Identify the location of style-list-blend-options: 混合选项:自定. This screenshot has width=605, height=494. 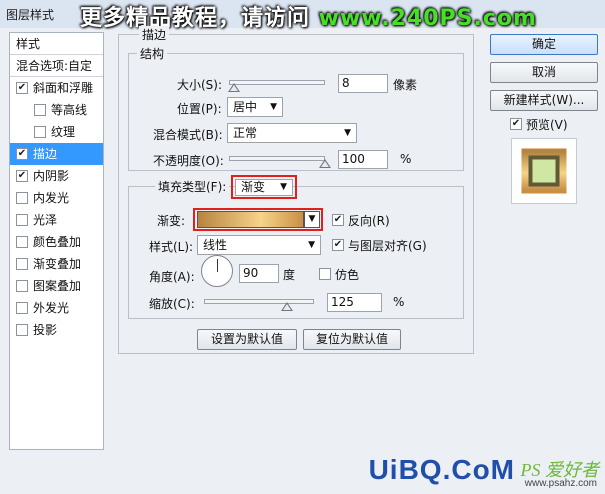
(56, 66).